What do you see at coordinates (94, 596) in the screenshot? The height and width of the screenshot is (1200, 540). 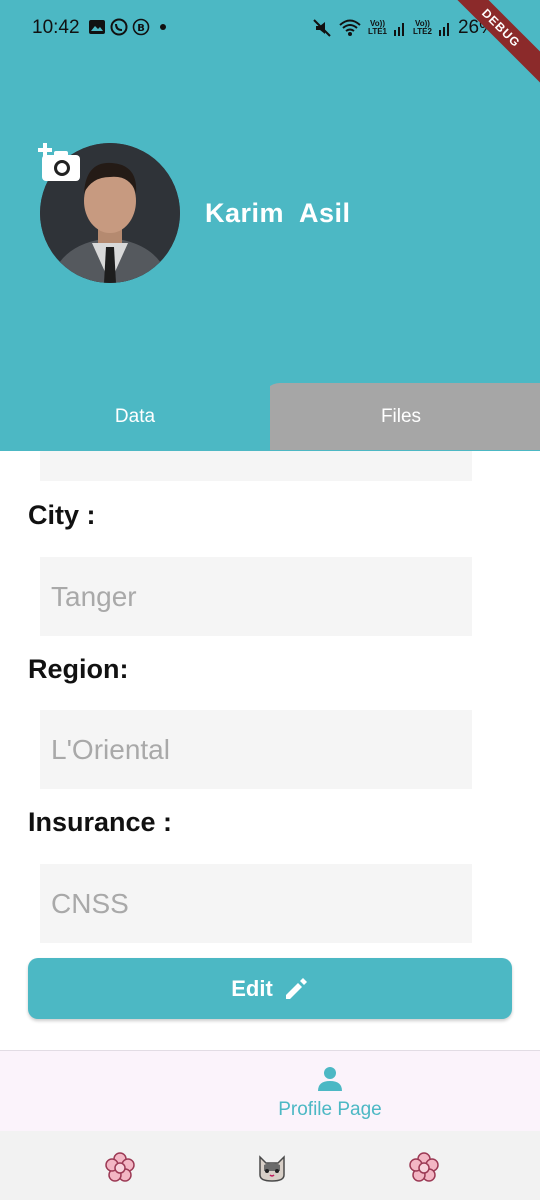 I see `city-value: Tanger` at bounding box center [94, 596].